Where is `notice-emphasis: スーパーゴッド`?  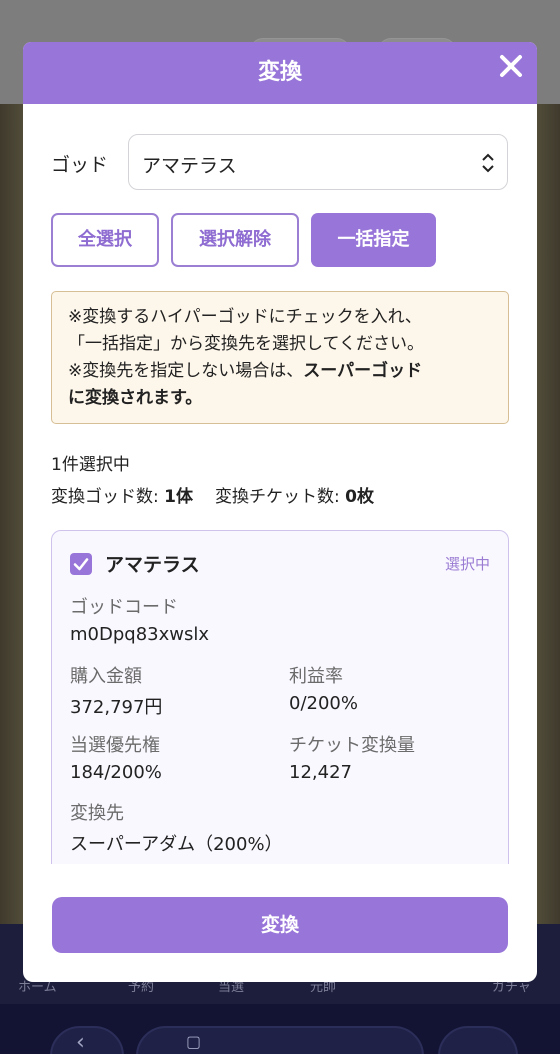
notice-emphasis: スーパーゴッド is located at coordinates (363, 371).